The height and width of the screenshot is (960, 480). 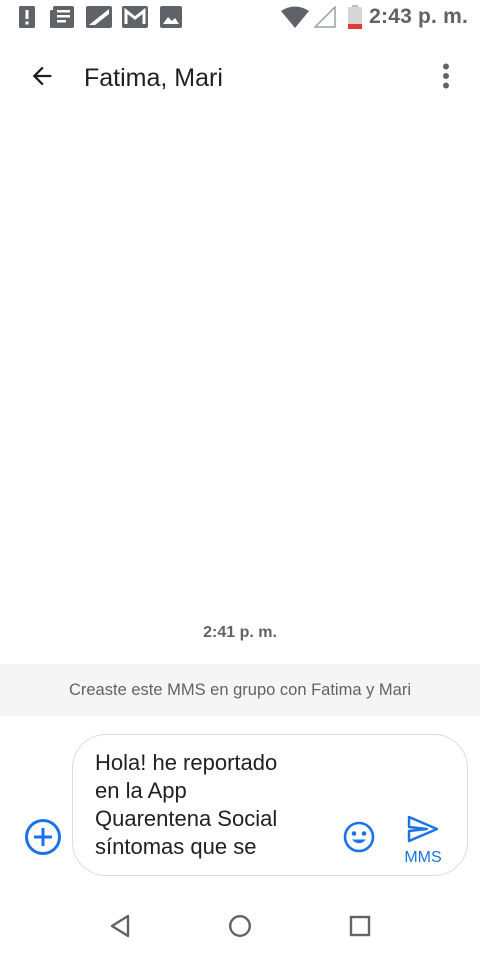 What do you see at coordinates (135, 17) in the screenshot?
I see `gmail-icon` at bounding box center [135, 17].